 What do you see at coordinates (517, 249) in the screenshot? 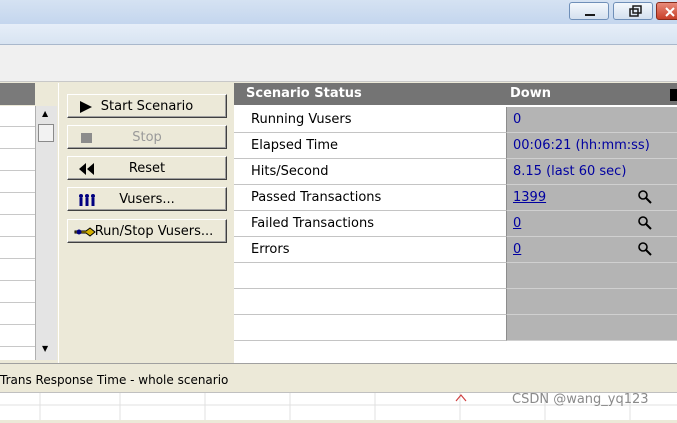
I see `errors-link: 0` at bounding box center [517, 249].